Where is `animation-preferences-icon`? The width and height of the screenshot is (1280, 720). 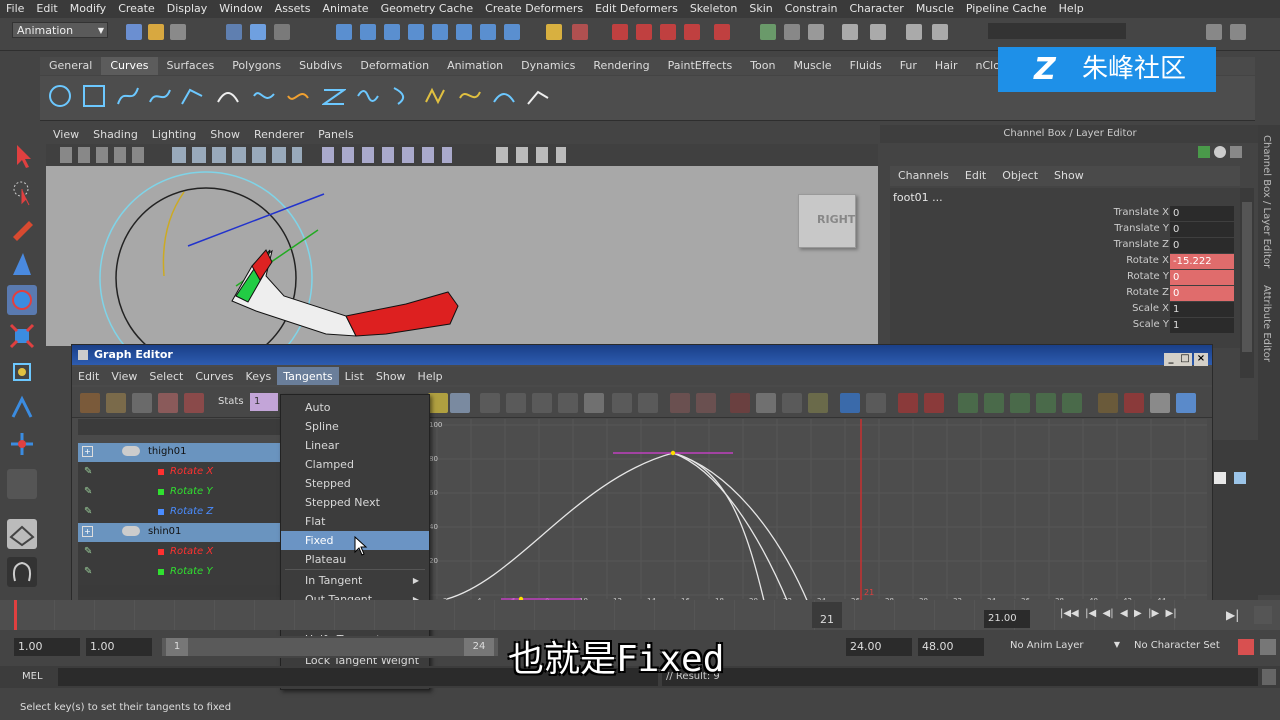
animation-preferences-icon is located at coordinates (1268, 647).